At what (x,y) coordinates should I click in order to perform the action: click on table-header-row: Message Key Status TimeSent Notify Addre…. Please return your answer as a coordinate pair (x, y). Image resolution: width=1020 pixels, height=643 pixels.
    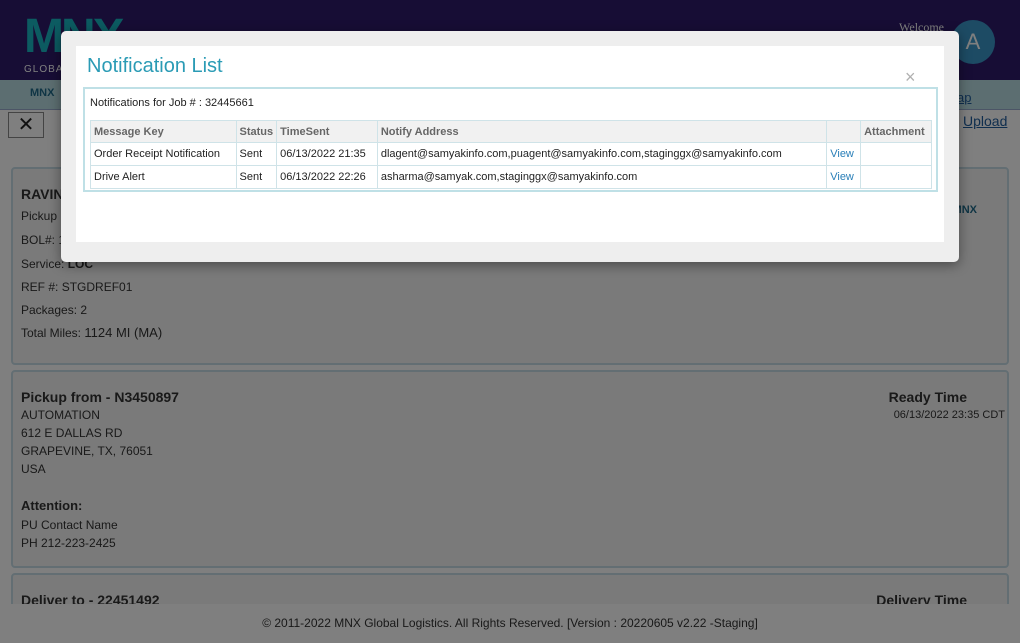
    Looking at the image, I should click on (511, 131).